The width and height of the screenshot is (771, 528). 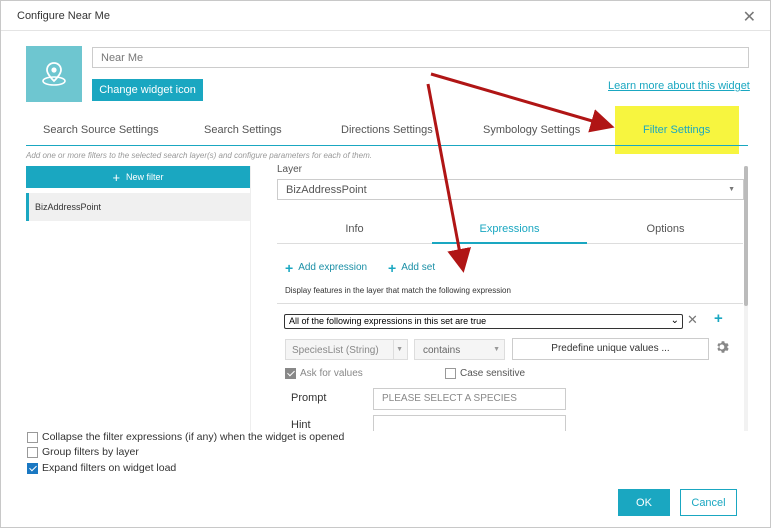 What do you see at coordinates (644, 502) in the screenshot?
I see `ok-button: OK` at bounding box center [644, 502].